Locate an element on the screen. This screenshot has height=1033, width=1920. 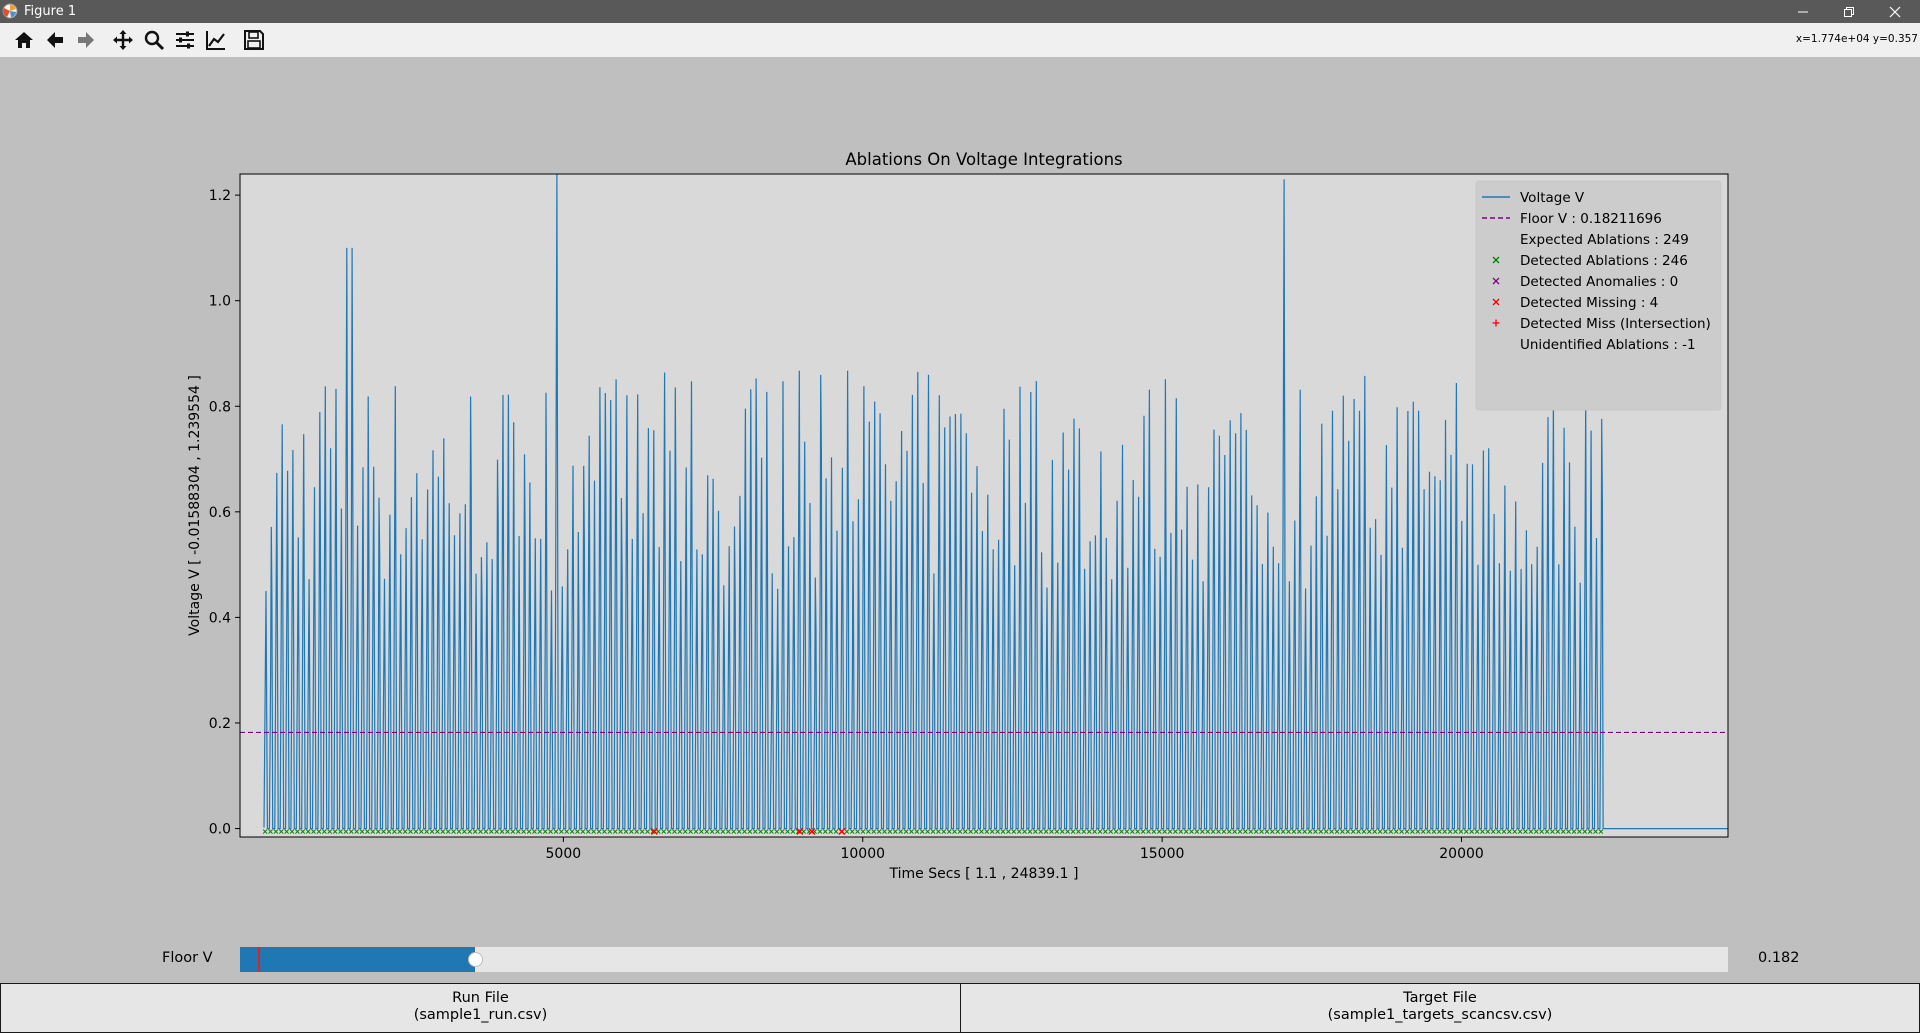
zoom-button is located at coordinates (154, 40).